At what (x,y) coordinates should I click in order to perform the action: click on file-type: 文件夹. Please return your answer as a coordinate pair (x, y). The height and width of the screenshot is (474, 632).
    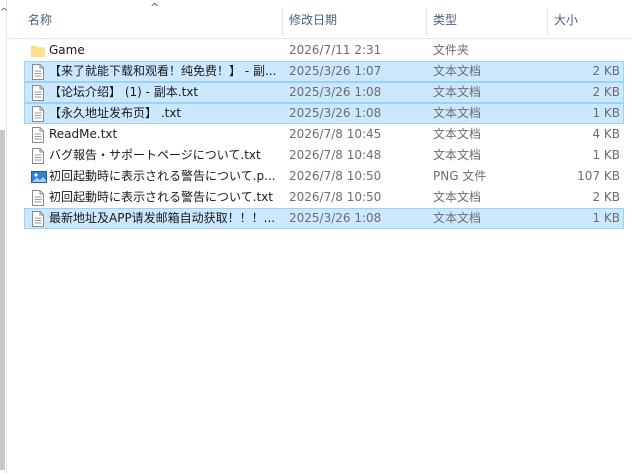
    Looking at the image, I should click on (451, 50).